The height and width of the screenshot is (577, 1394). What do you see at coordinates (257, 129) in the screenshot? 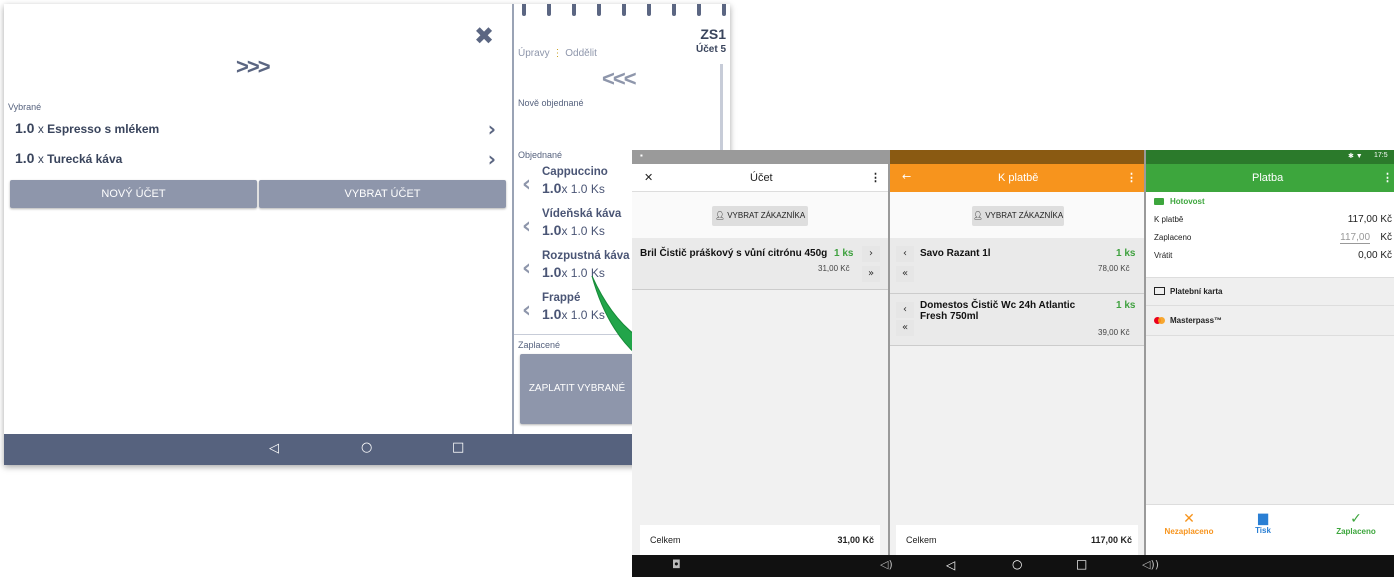
I see `selected-item-row: 1.0 x Espresso s mlékem ›` at bounding box center [257, 129].